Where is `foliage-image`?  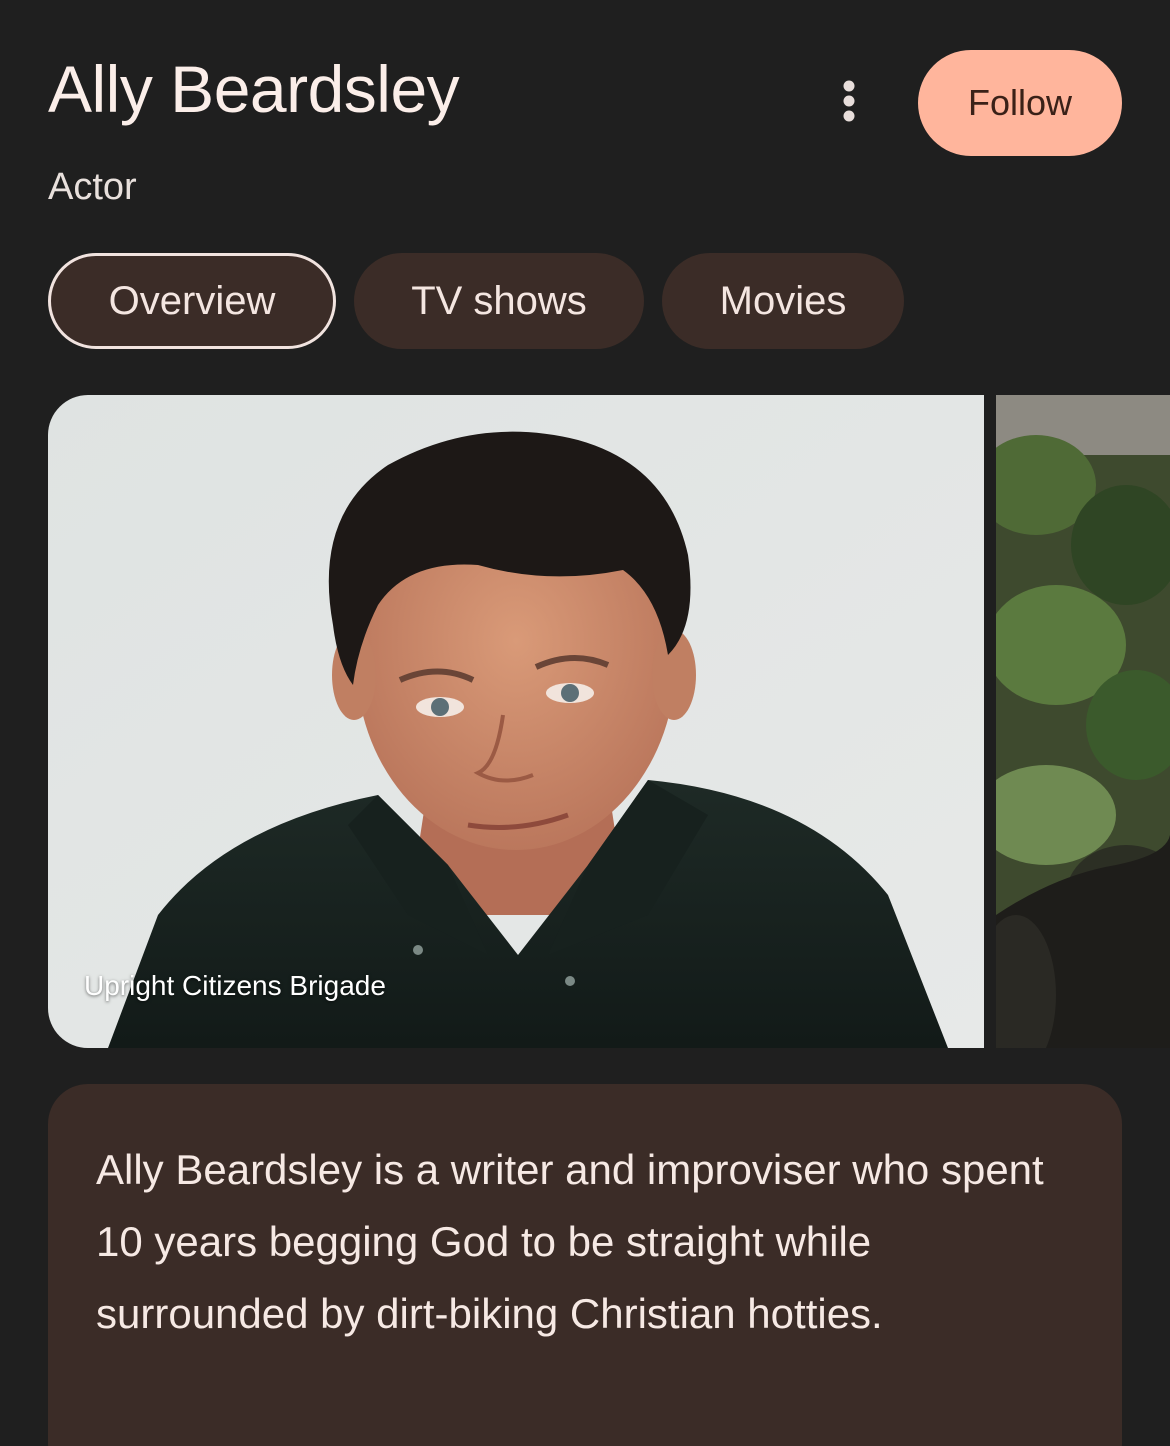
foliage-image is located at coordinates (1083, 721).